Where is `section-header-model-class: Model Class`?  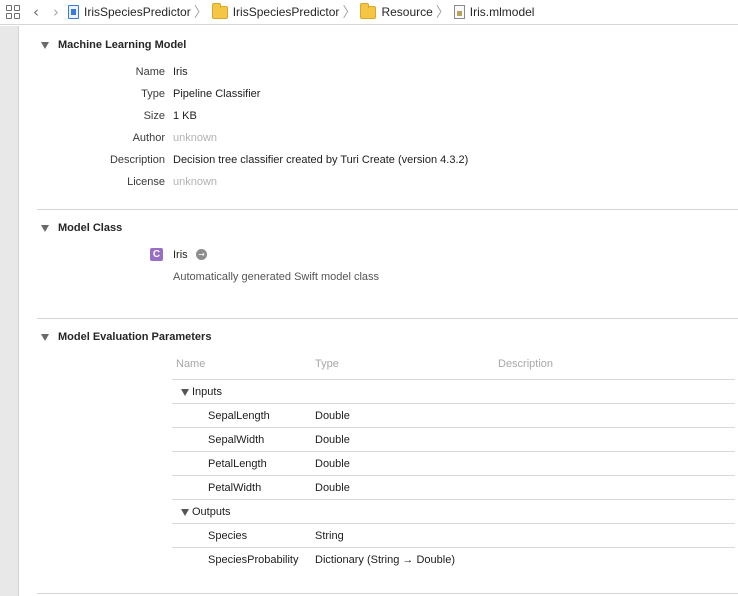 section-header-model-class: Model Class is located at coordinates (81, 228).